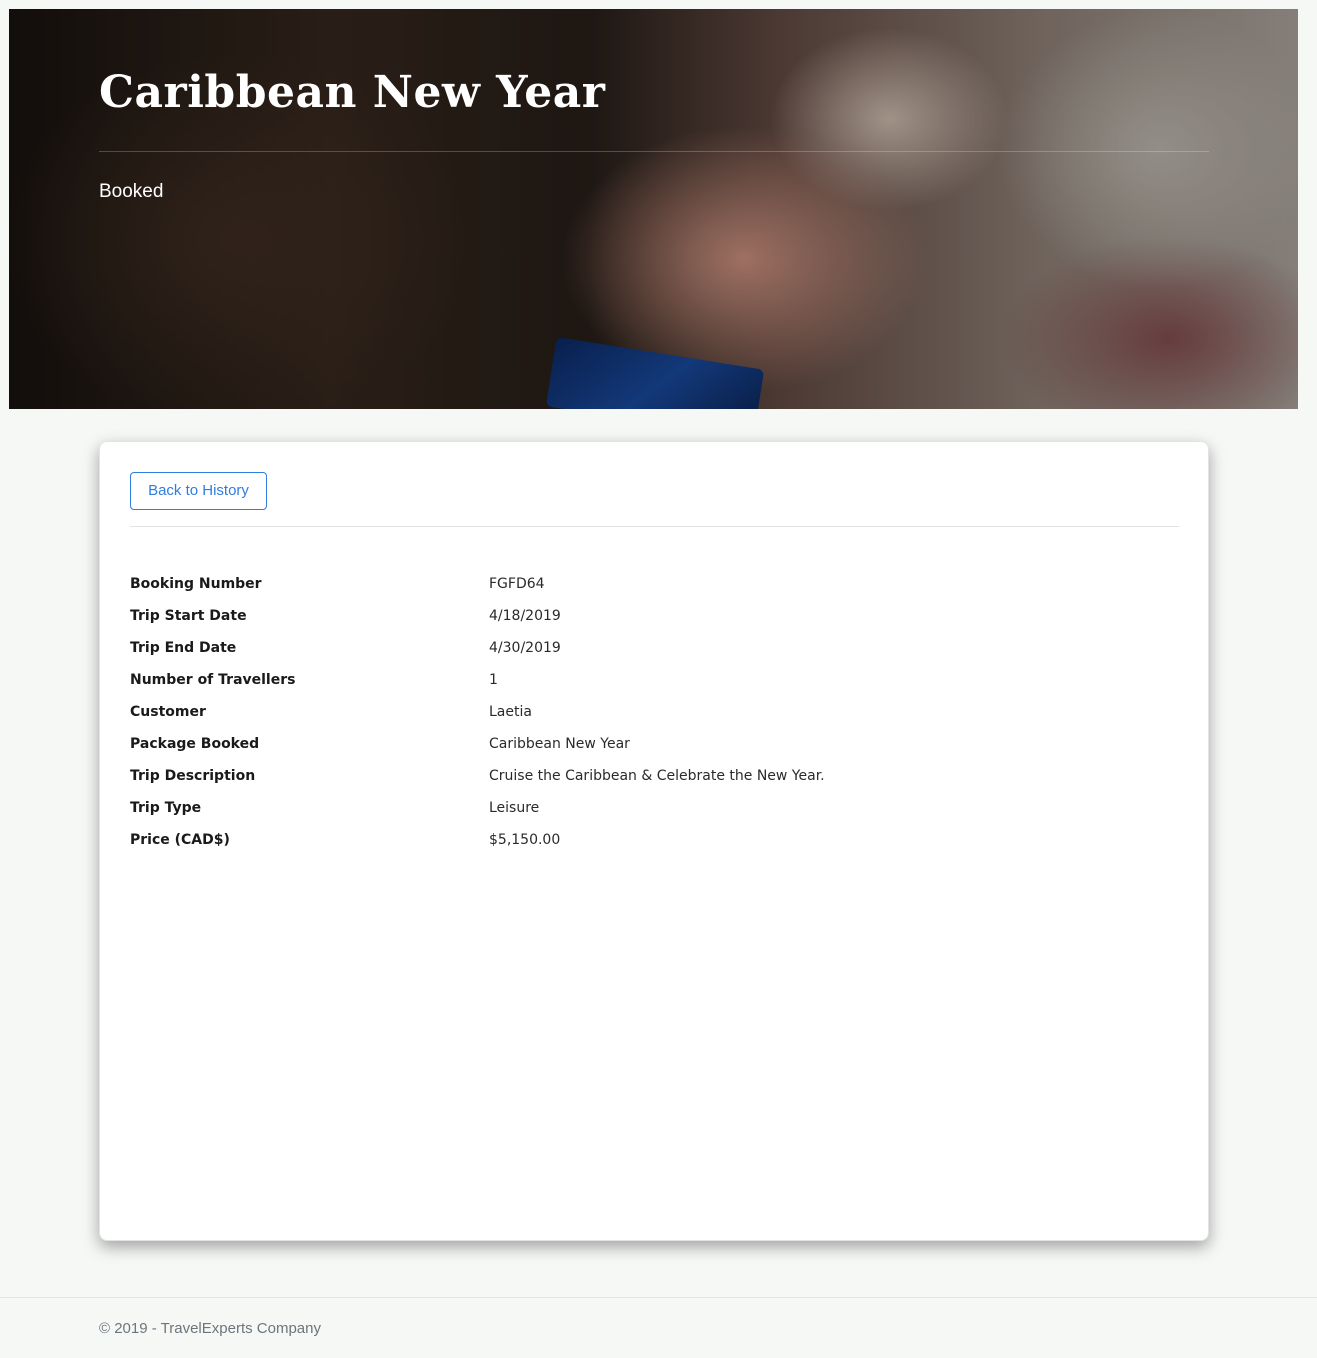 The width and height of the screenshot is (1317, 1358). Describe the element at coordinates (180, 840) in the screenshot. I see `detail-label: Price (CAD$)` at that location.